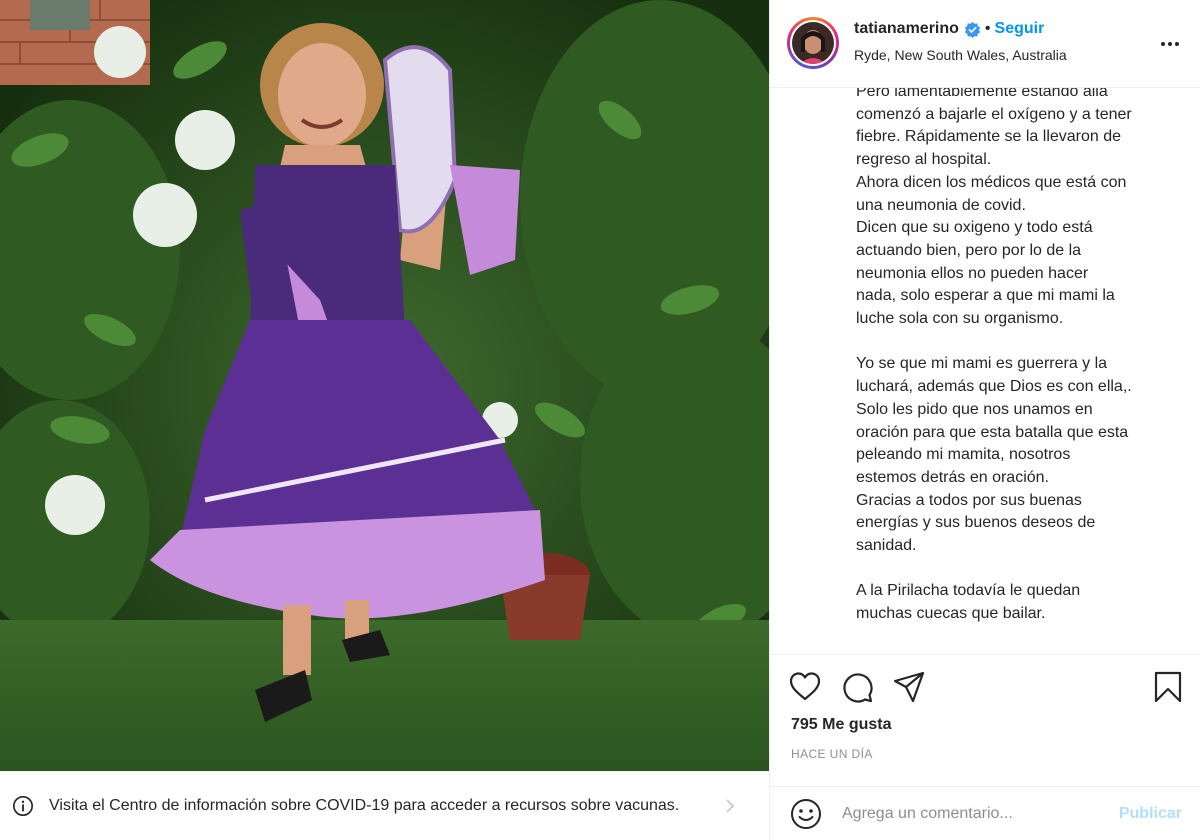 The width and height of the screenshot is (1200, 840). I want to click on likes-count: 795 Me gusta, so click(841, 725).